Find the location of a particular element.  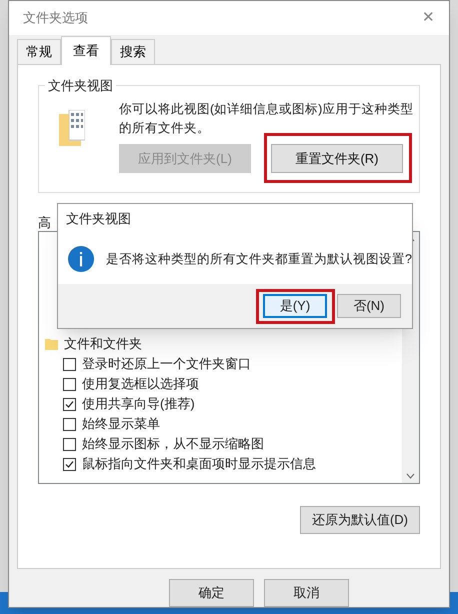

folder-icon is located at coordinates (51, 344).